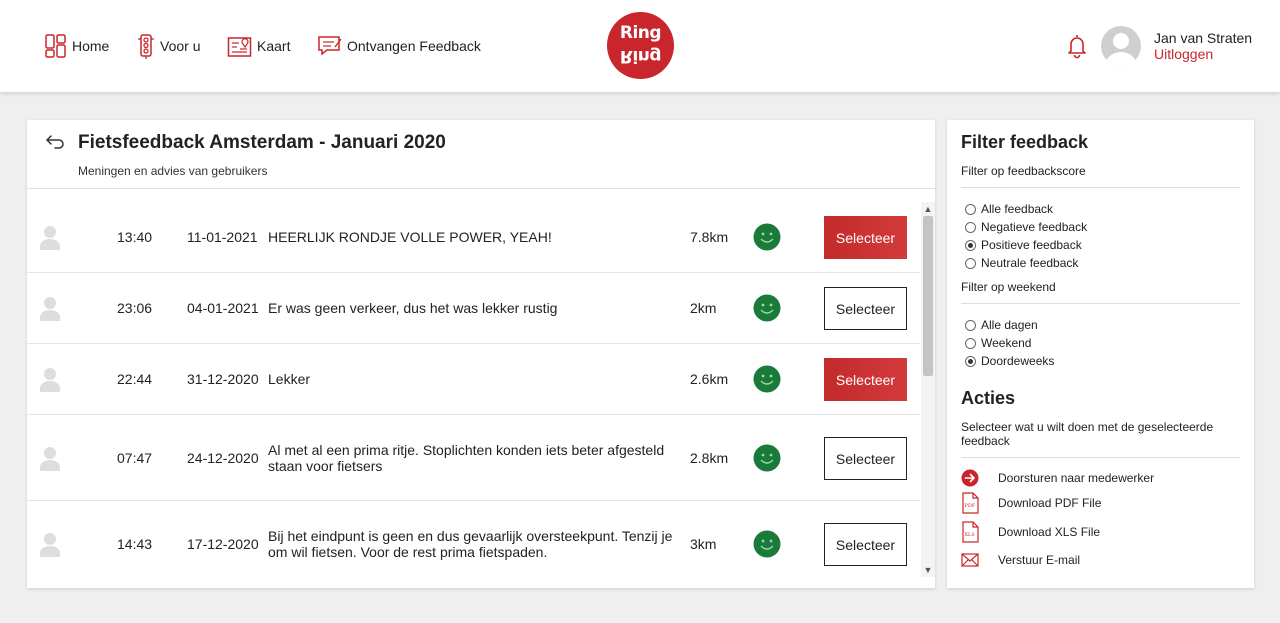 The width and height of the screenshot is (1280, 623). I want to click on feedback-icon, so click(330, 46).